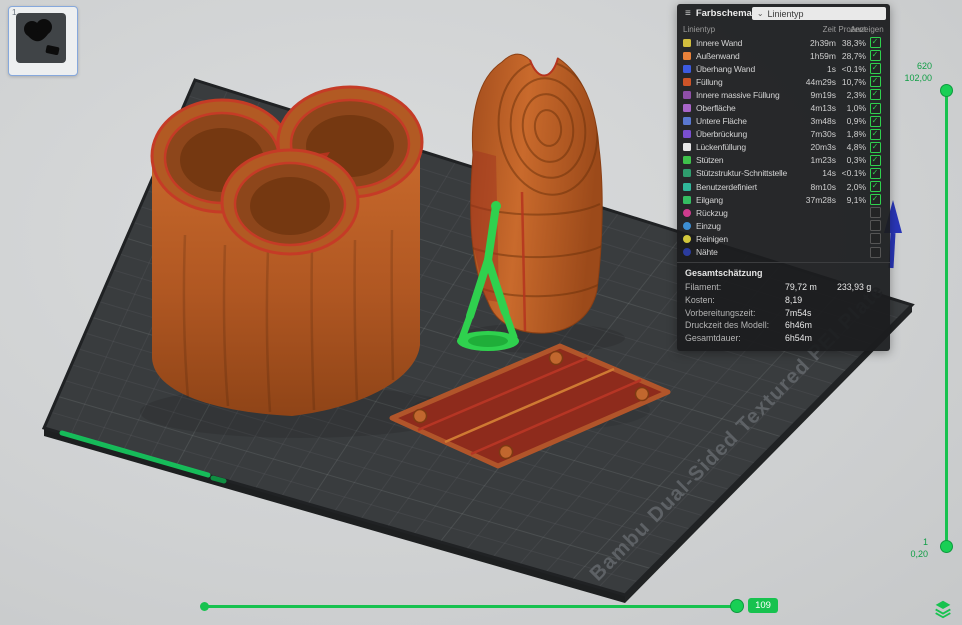  What do you see at coordinates (721, 121) in the screenshot?
I see `legend-label: Untere Fläche` at bounding box center [721, 121].